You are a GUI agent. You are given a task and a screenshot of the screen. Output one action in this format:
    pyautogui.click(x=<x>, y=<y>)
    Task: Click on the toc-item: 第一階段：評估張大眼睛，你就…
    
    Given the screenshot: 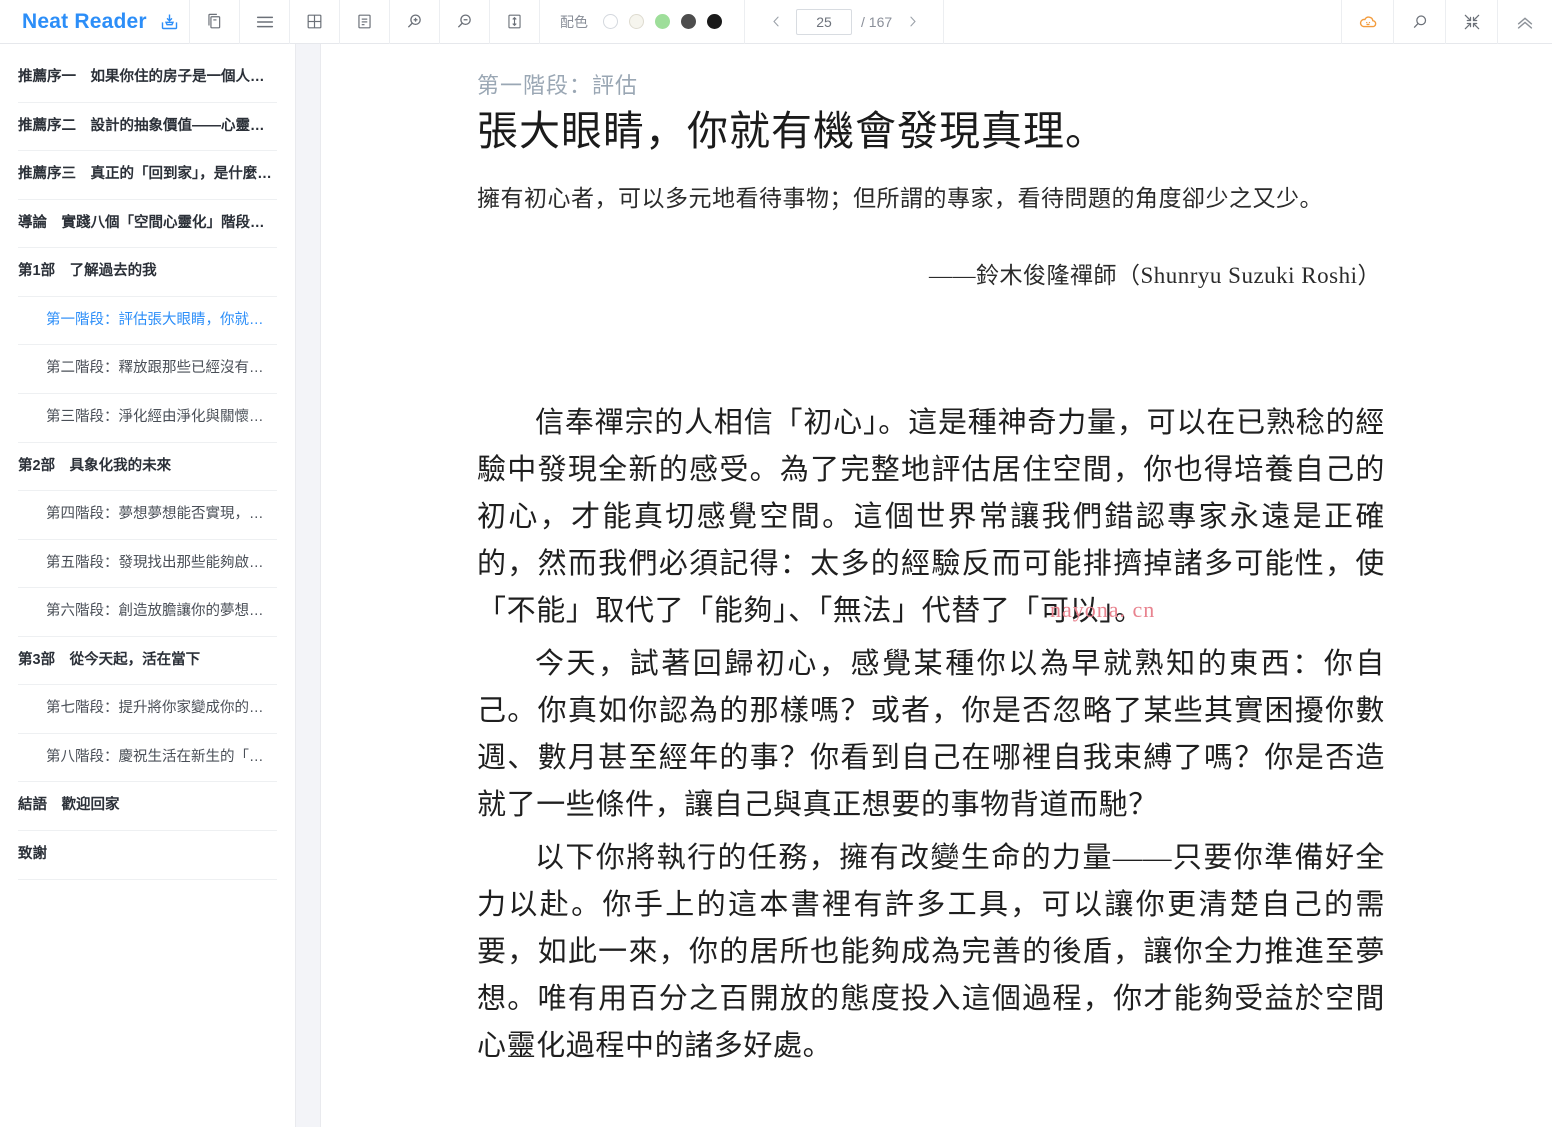 What is the action you would take?
    pyautogui.click(x=147, y=321)
    